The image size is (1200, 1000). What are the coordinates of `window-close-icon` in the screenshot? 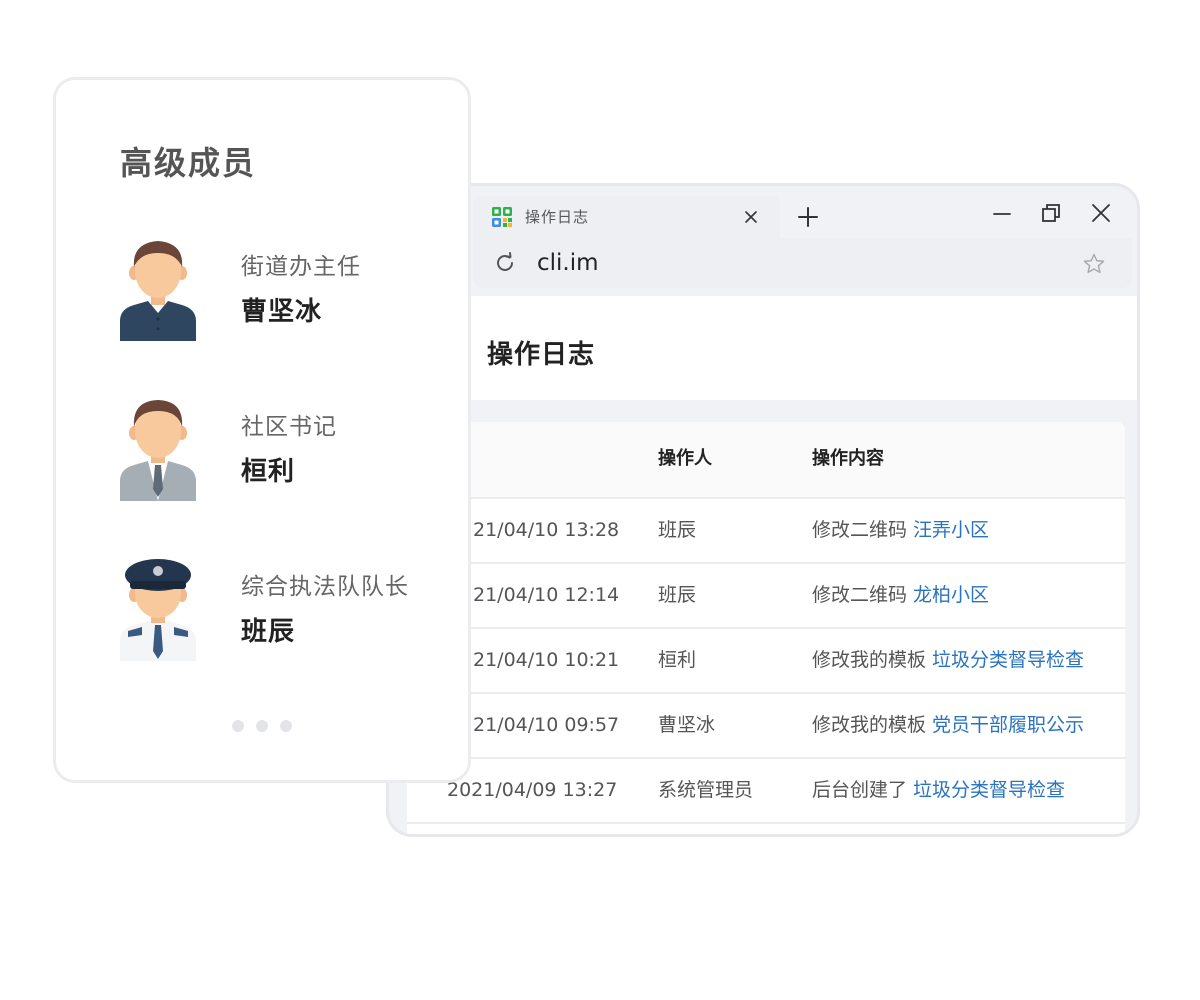 It's located at (1101, 213).